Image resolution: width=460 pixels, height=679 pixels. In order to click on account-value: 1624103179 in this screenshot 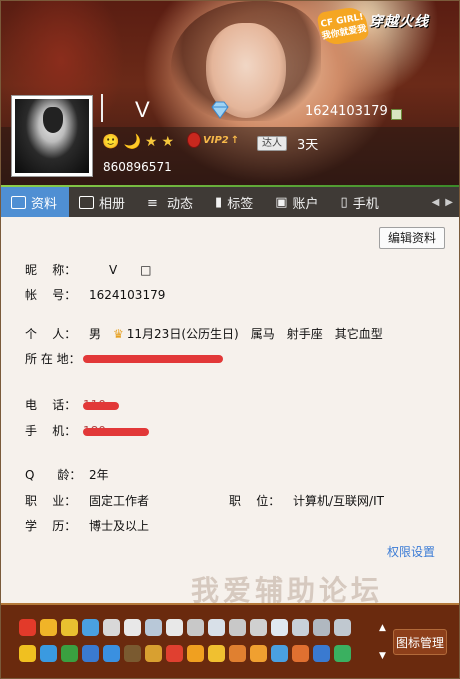, I will do `click(127, 294)`.